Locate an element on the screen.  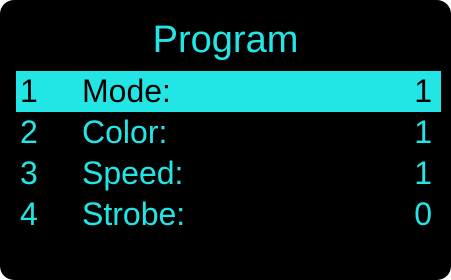
menu-item-strobe: 4 Strobe: 0 is located at coordinates (225, 214).